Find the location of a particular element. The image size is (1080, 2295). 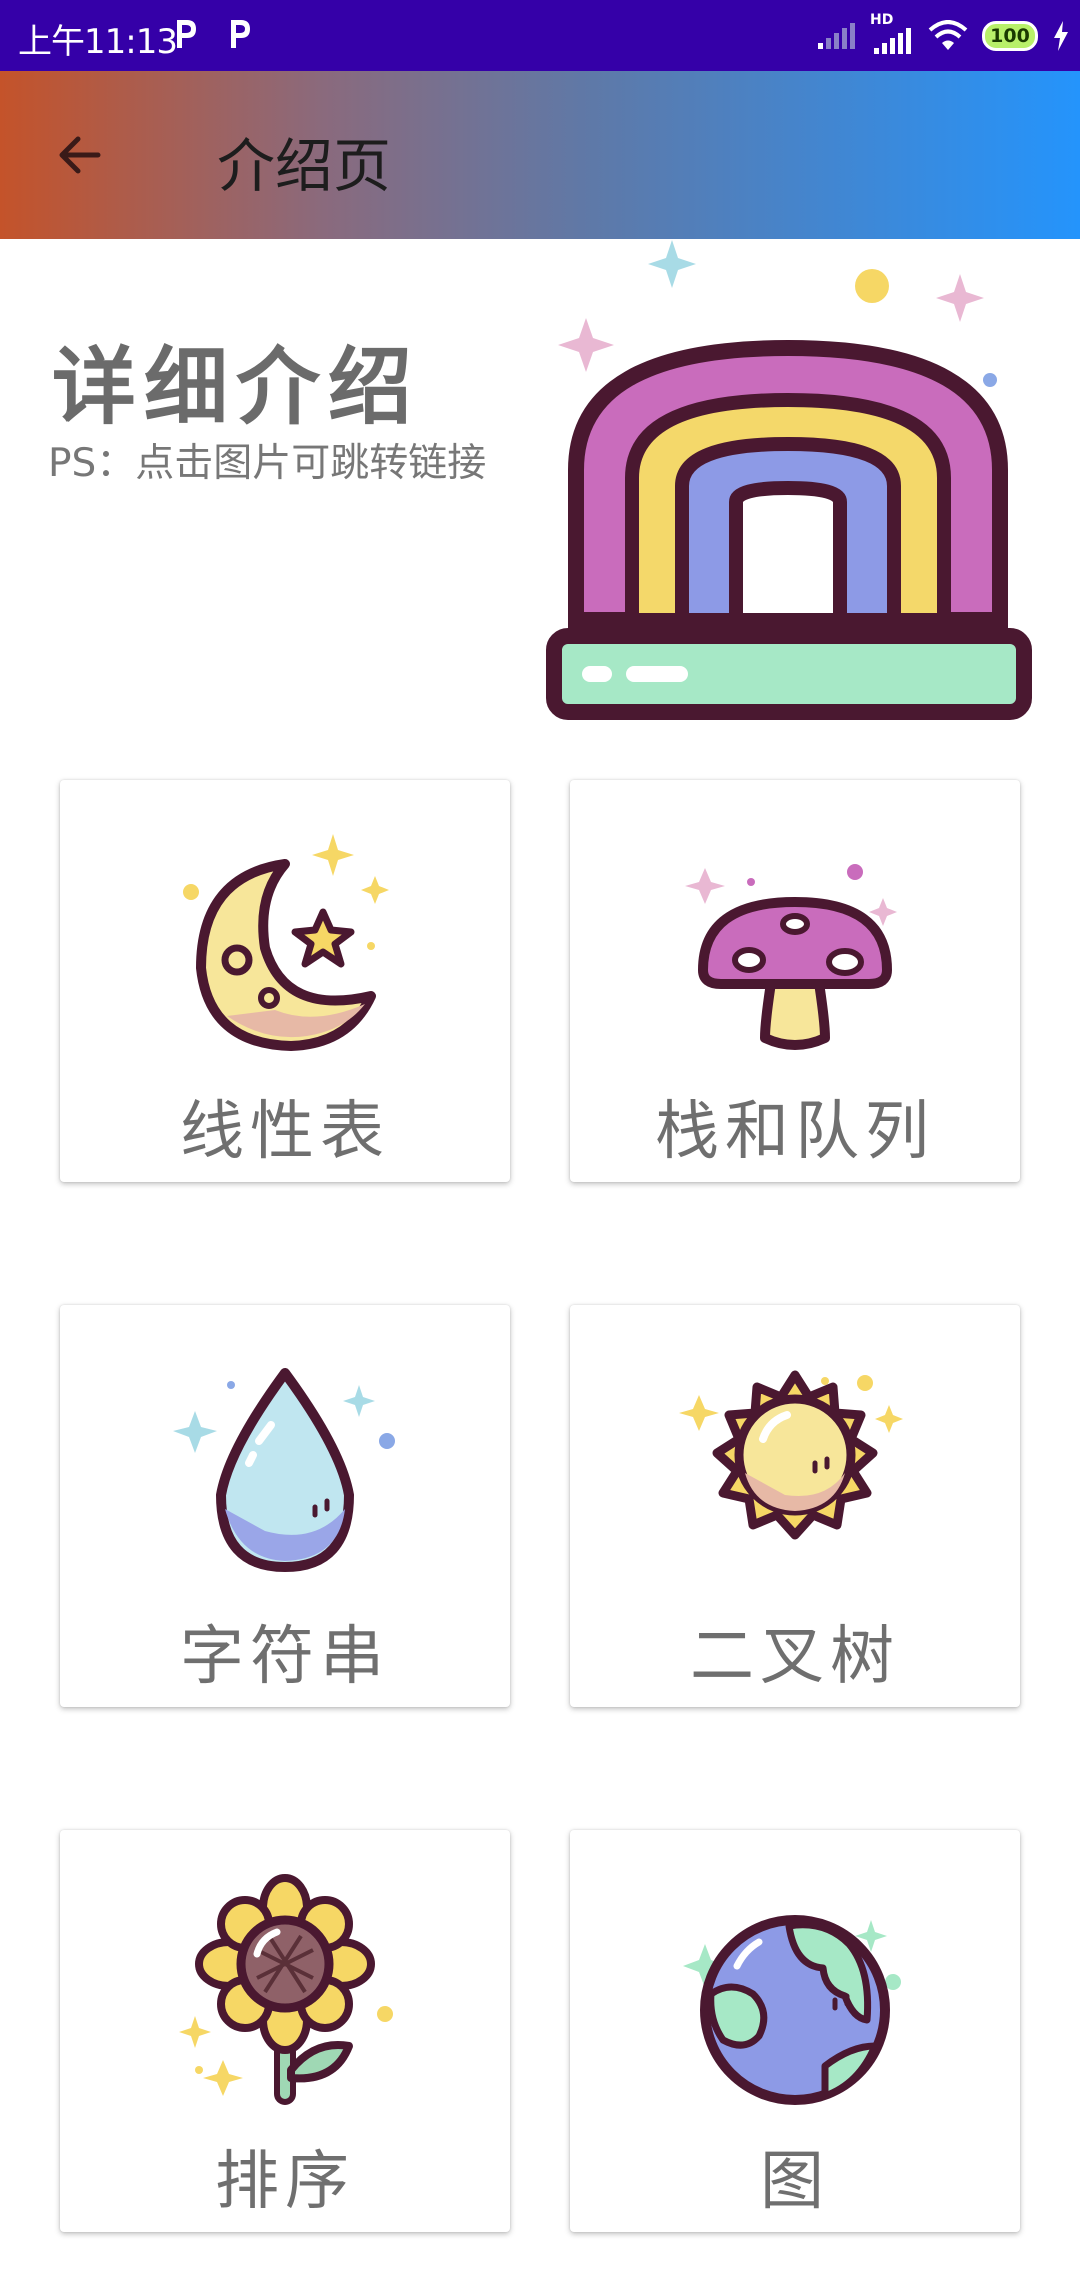

status-icons: HD 100 is located at coordinates (943, 36).